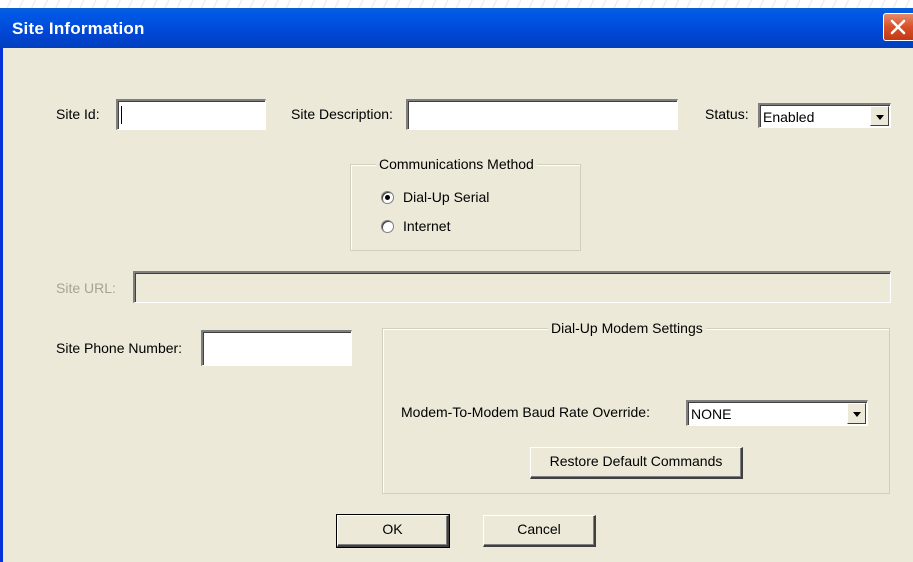 This screenshot has height=562, width=913. What do you see at coordinates (426, 226) in the screenshot?
I see `radio-internet-label: Internet` at bounding box center [426, 226].